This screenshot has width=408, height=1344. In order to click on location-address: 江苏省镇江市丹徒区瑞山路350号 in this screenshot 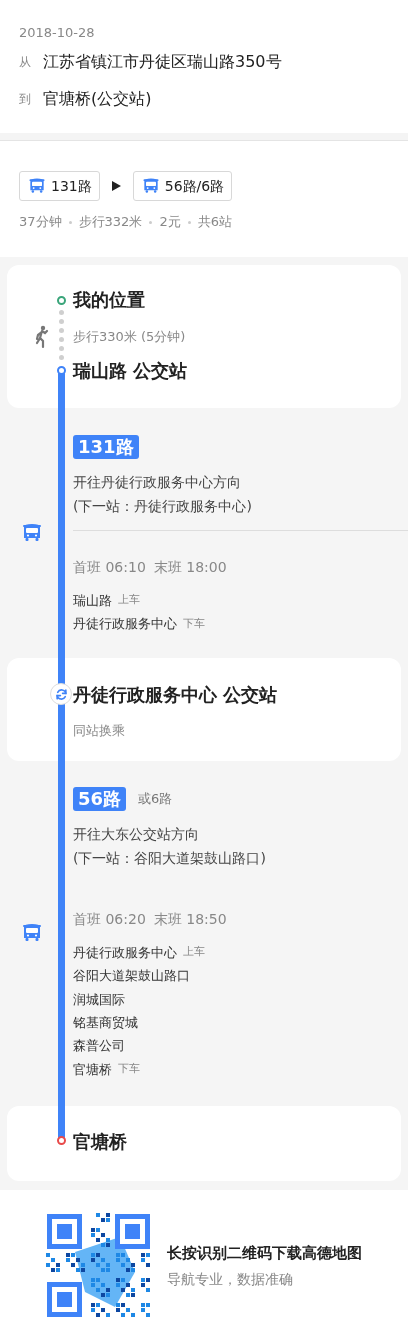, I will do `click(162, 62)`.